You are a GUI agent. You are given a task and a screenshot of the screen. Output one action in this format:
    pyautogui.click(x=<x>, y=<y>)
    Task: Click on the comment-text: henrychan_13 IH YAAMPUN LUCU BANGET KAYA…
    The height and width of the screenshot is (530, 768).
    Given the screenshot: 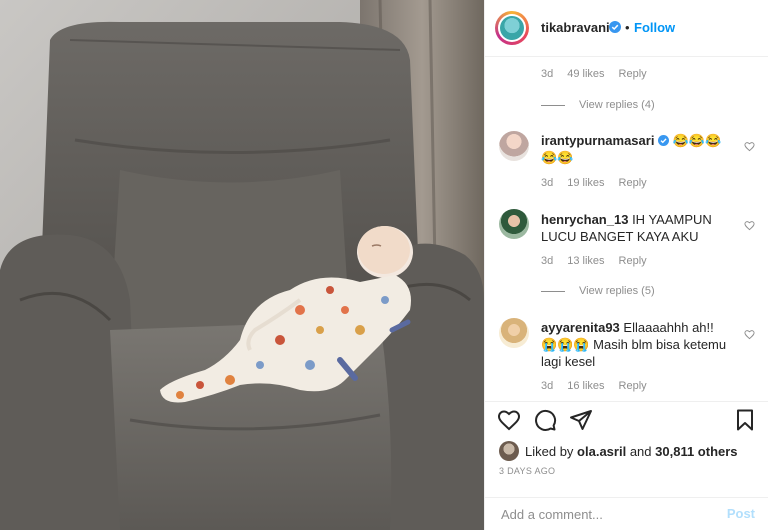 What is the action you would take?
    pyautogui.click(x=634, y=228)
    